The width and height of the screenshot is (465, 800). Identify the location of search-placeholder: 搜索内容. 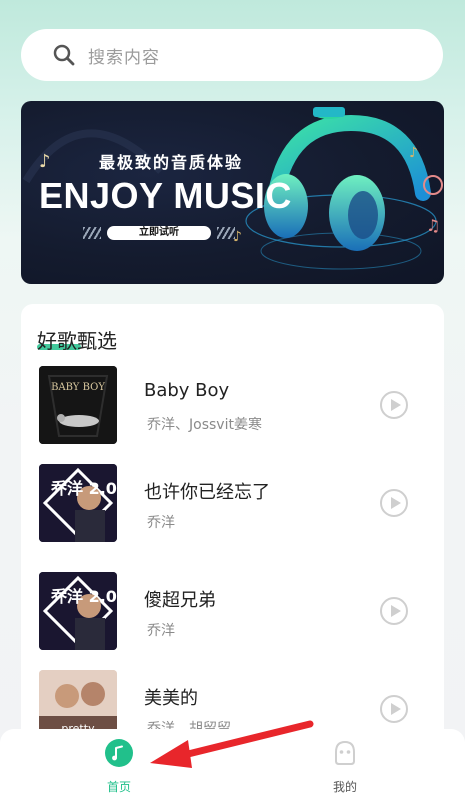
(124, 57).